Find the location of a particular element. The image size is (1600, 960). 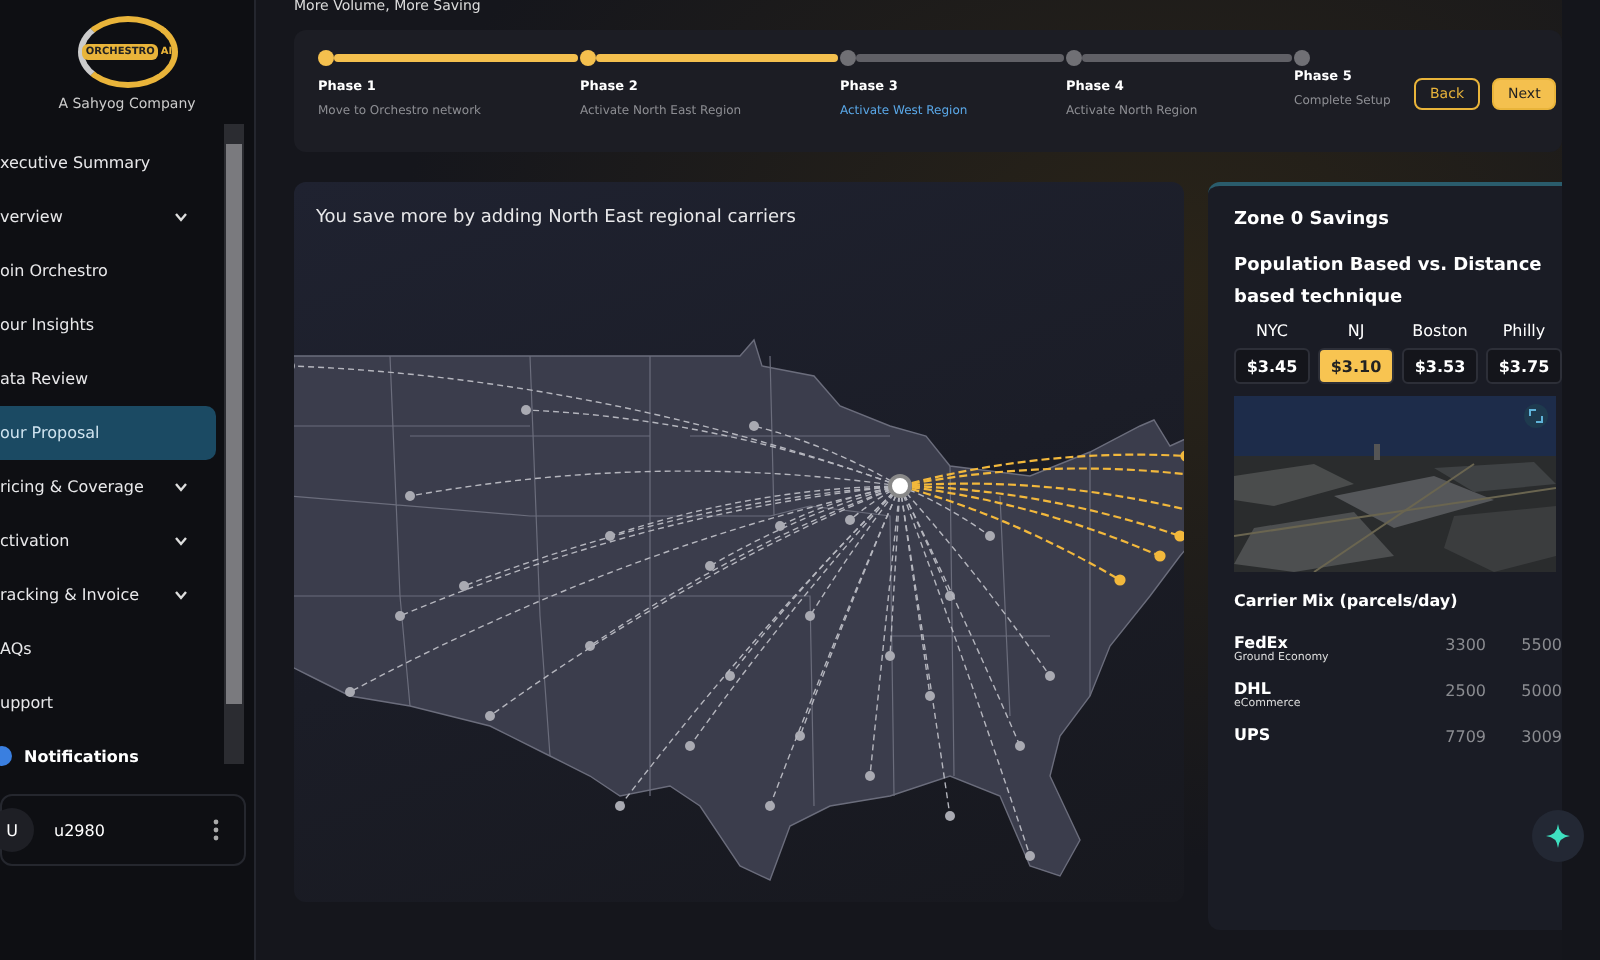

user-avatar: U is located at coordinates (17, 830).